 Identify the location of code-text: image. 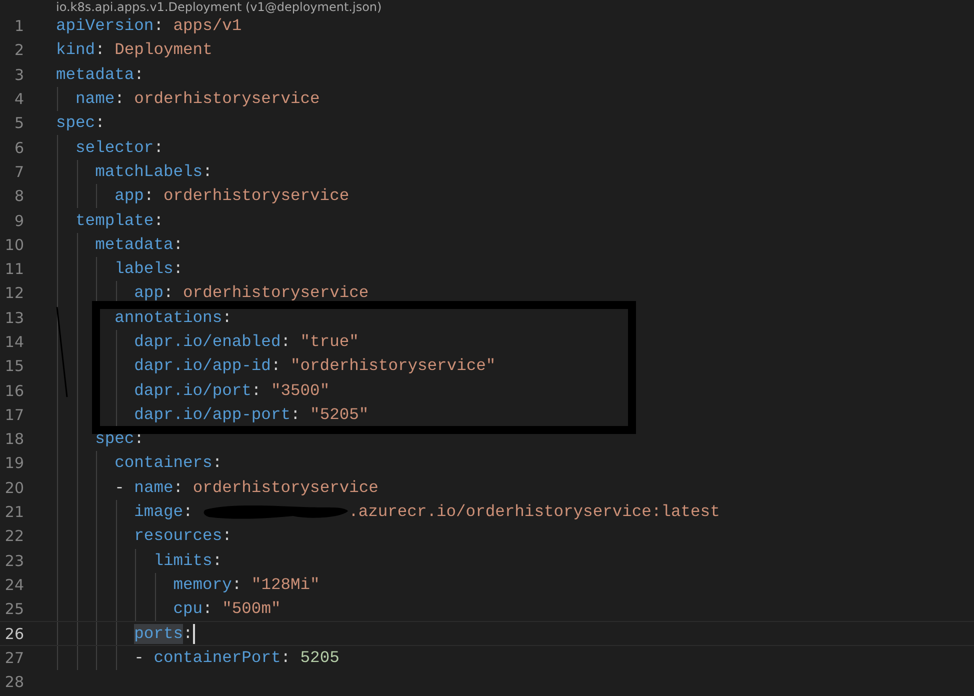
(158, 512).